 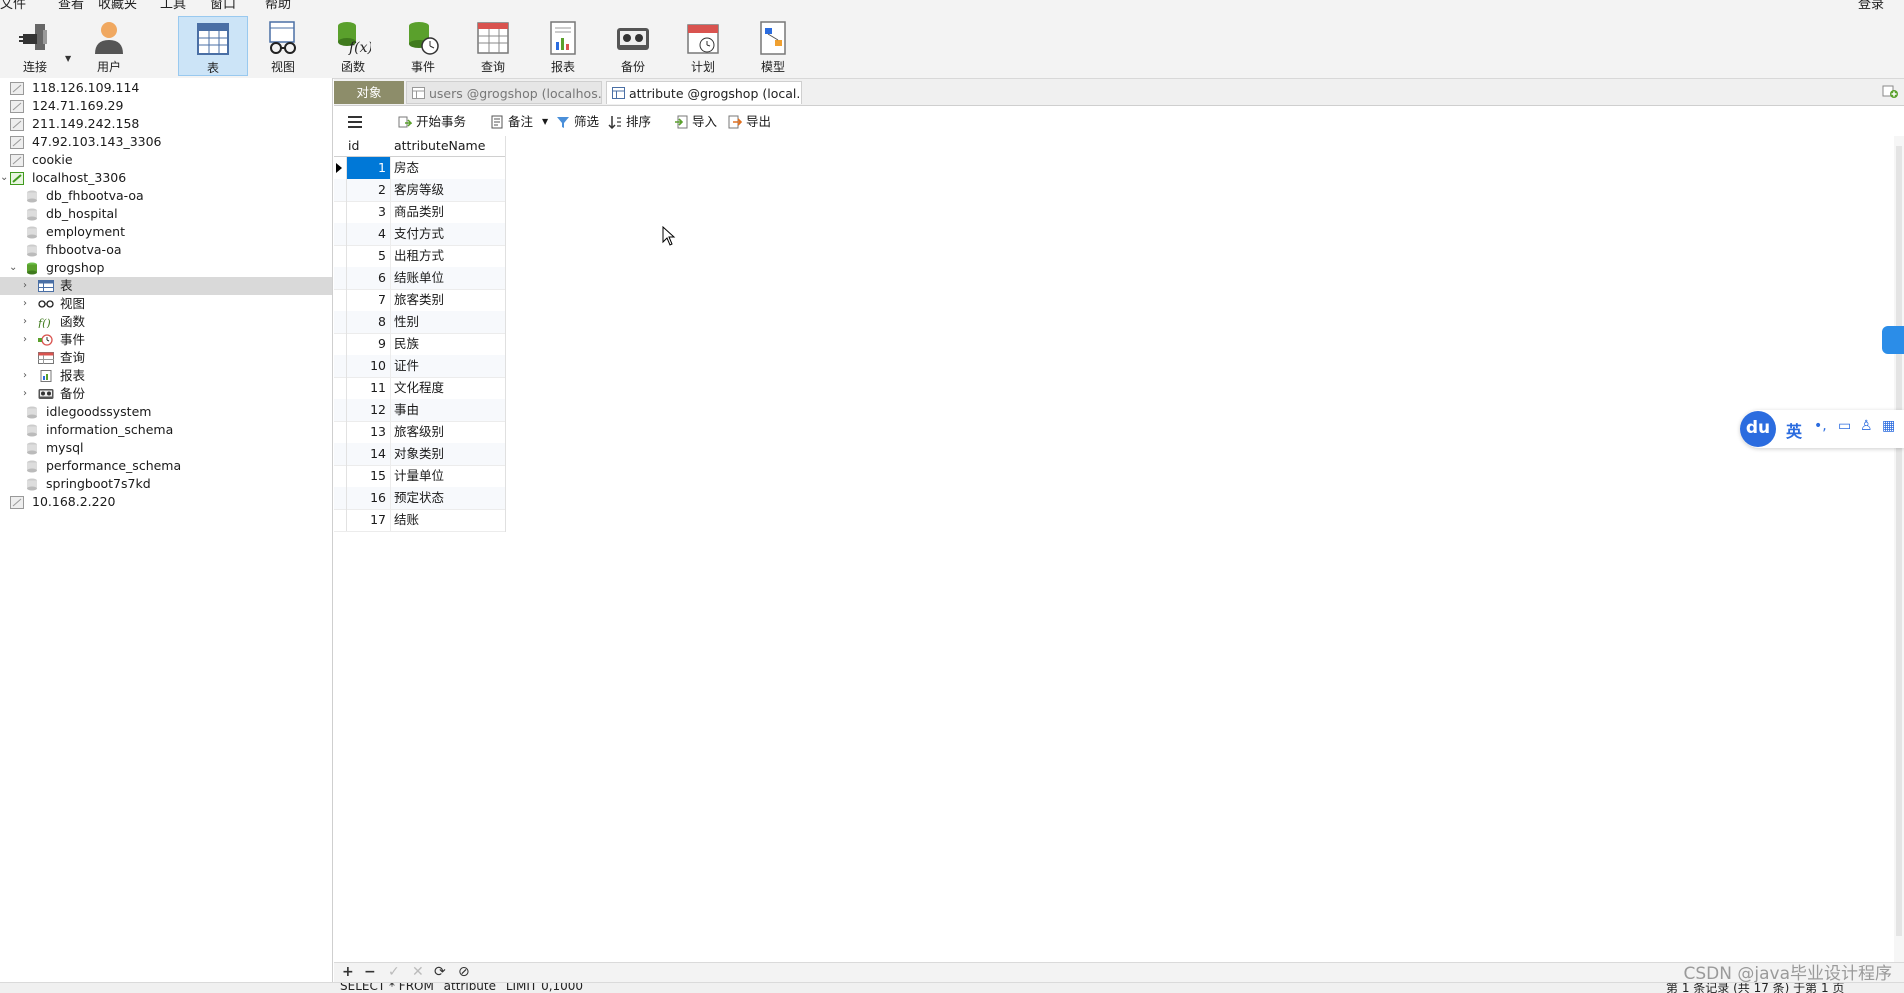 What do you see at coordinates (278, 5) in the screenshot?
I see `menu-help: 帮助` at bounding box center [278, 5].